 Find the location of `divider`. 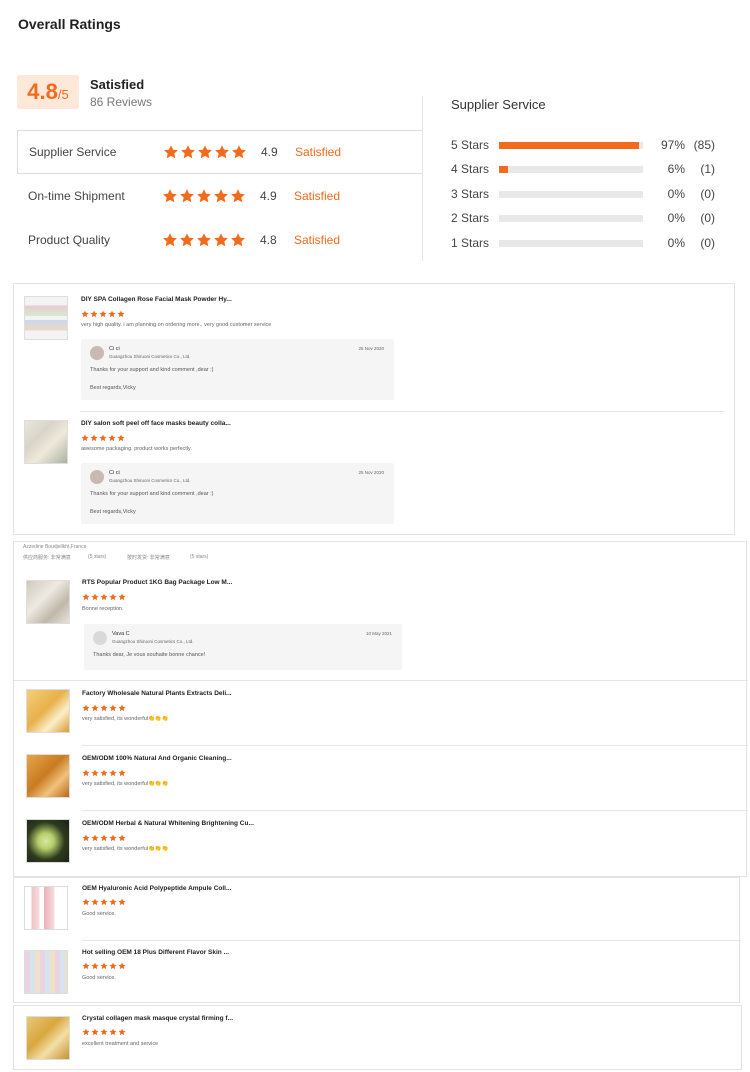

divider is located at coordinates (402, 411).